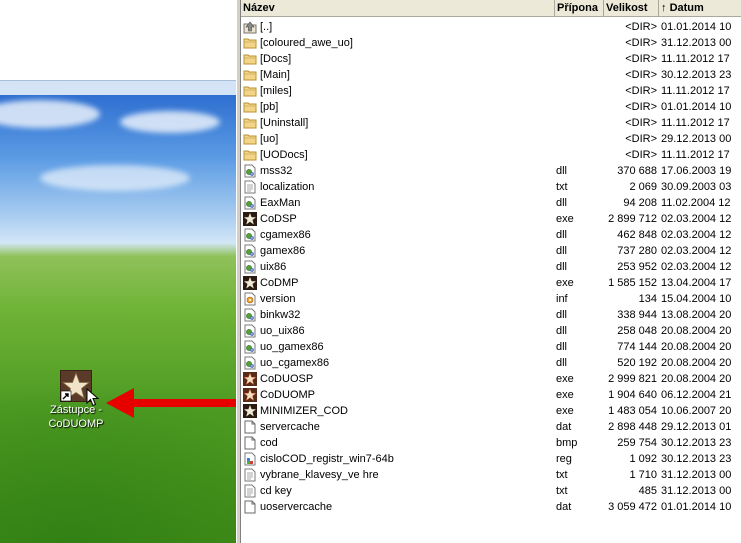  What do you see at coordinates (696, 139) in the screenshot?
I see `file-date: 29.12.2013 00` at bounding box center [696, 139].